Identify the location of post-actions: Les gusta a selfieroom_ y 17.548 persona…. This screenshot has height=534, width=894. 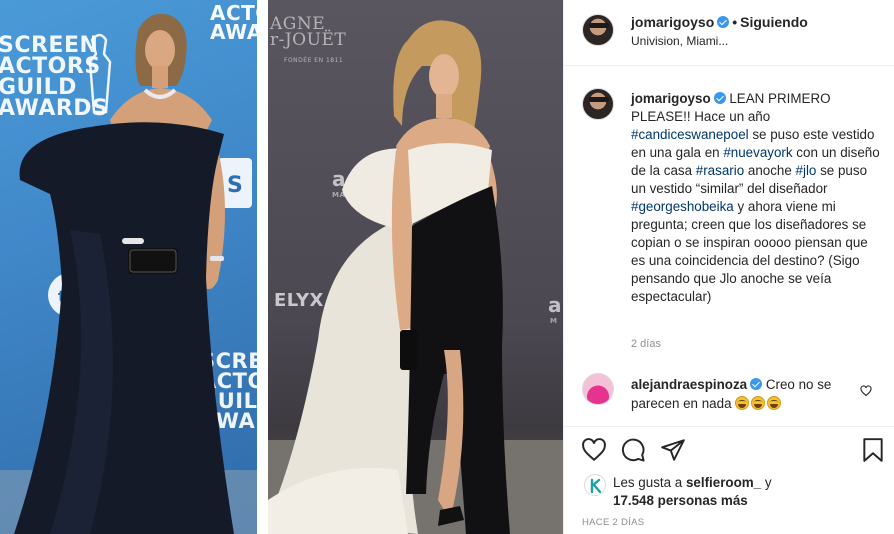
(729, 480).